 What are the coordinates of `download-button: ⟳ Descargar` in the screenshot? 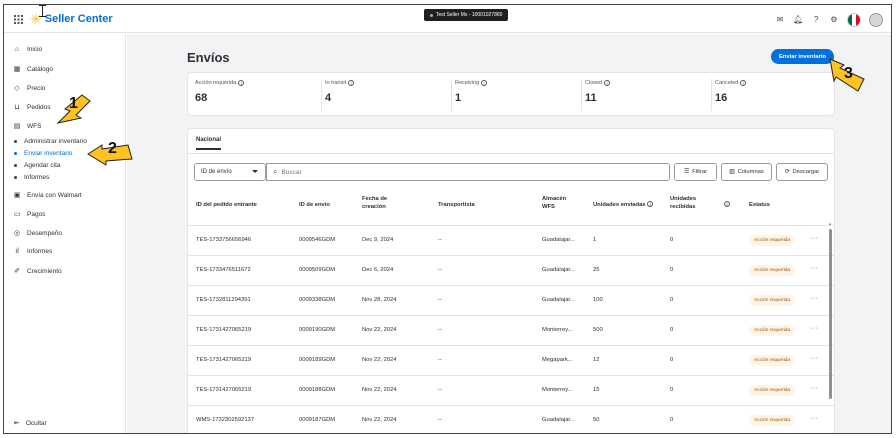 It's located at (802, 172).